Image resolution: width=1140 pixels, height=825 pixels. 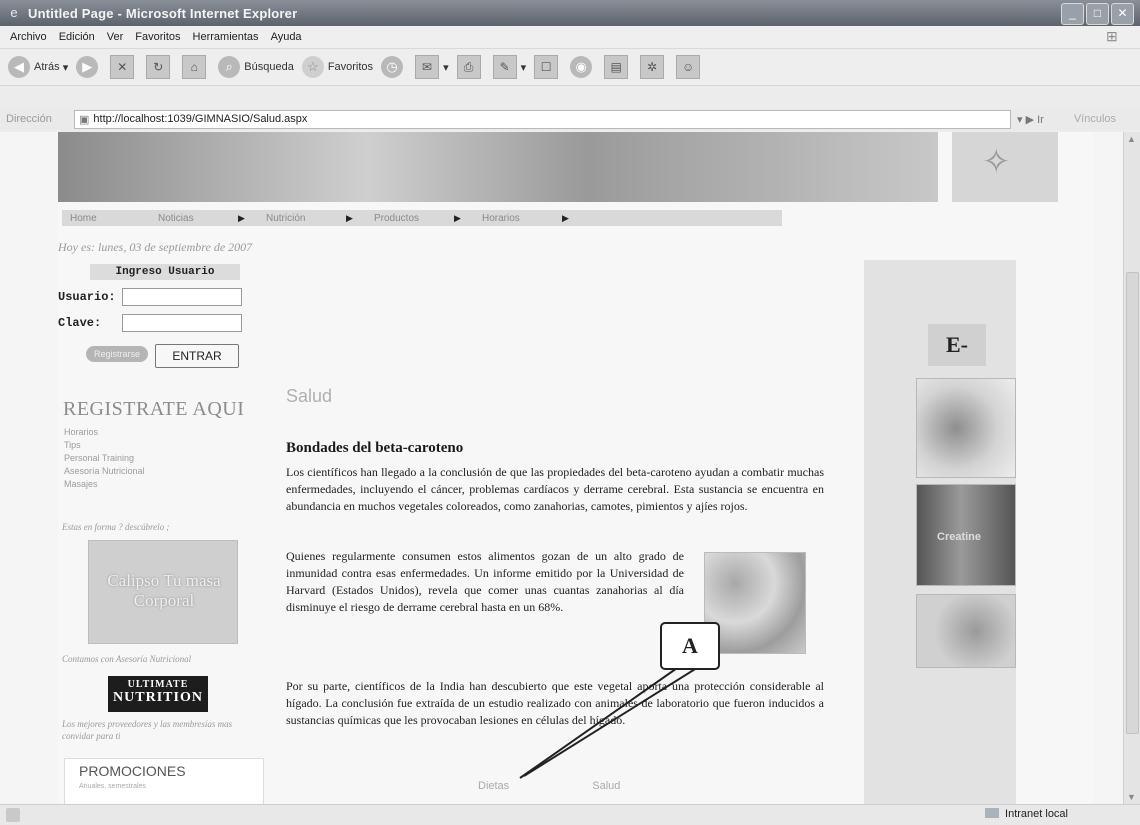 I want to click on page-status-icon, so click(x=13, y=815).